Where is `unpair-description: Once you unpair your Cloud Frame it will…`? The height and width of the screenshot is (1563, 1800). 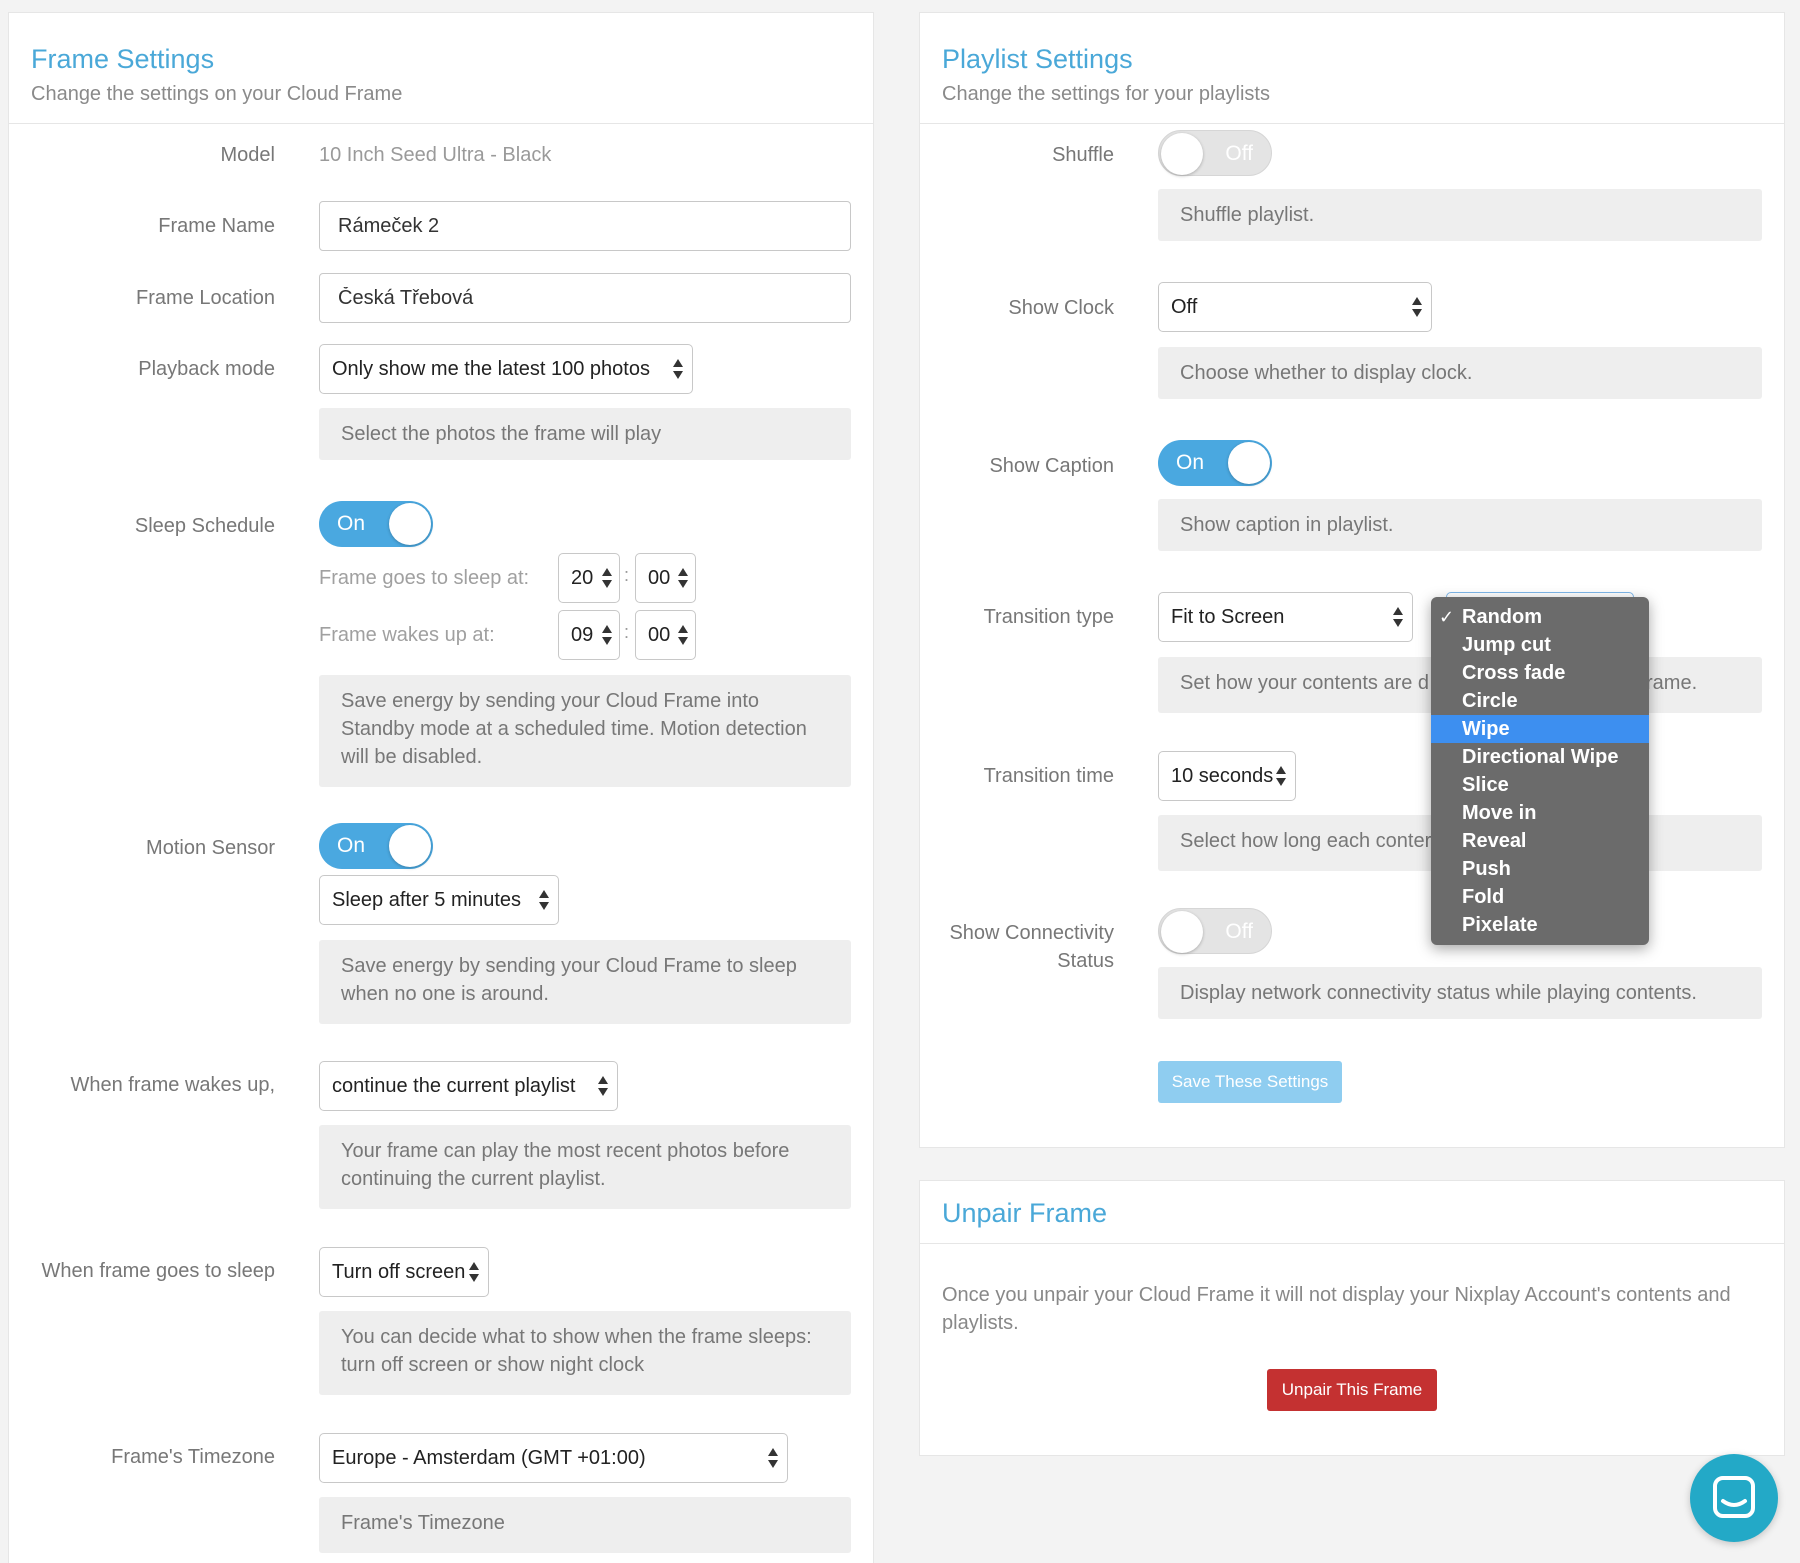 unpair-description: Once you unpair your Cloud Frame it will… is located at coordinates (1336, 1309).